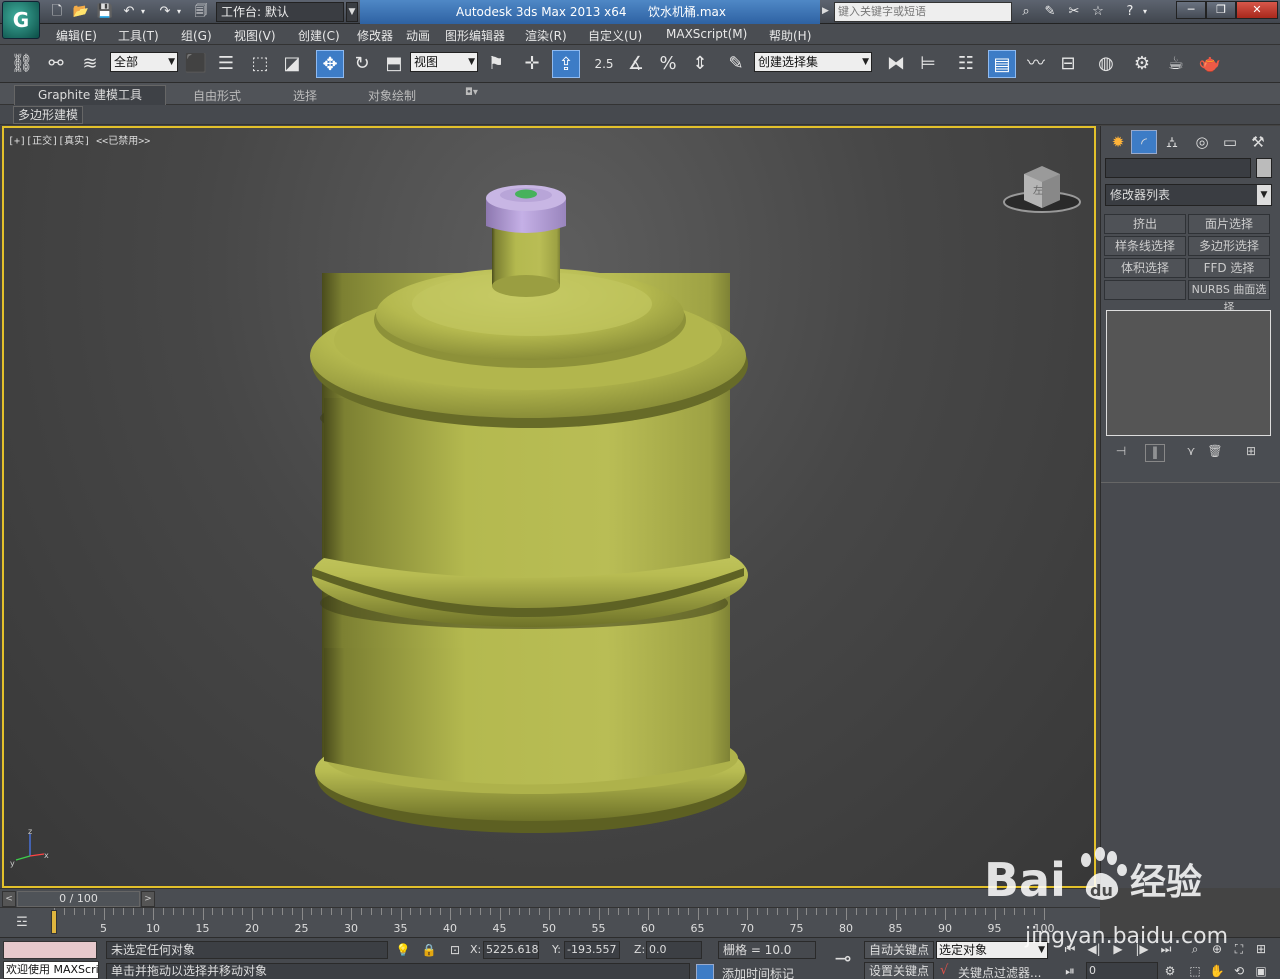 The image size is (1280, 979). What do you see at coordinates (966, 64) in the screenshot?
I see `layer-manager-icon: ☷` at bounding box center [966, 64].